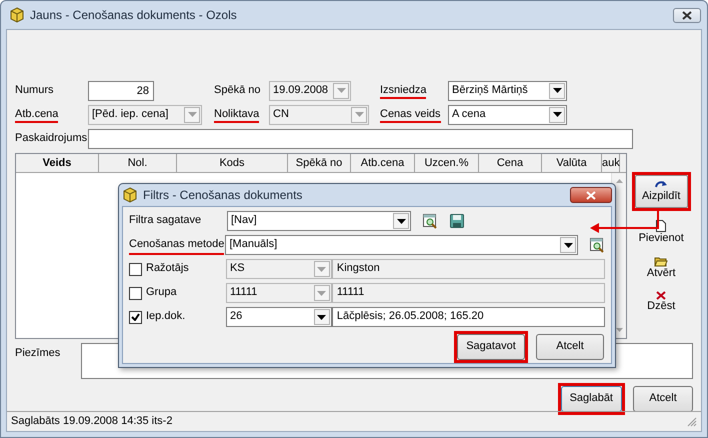  I want to click on field-label: Atb.cena, so click(36, 115).